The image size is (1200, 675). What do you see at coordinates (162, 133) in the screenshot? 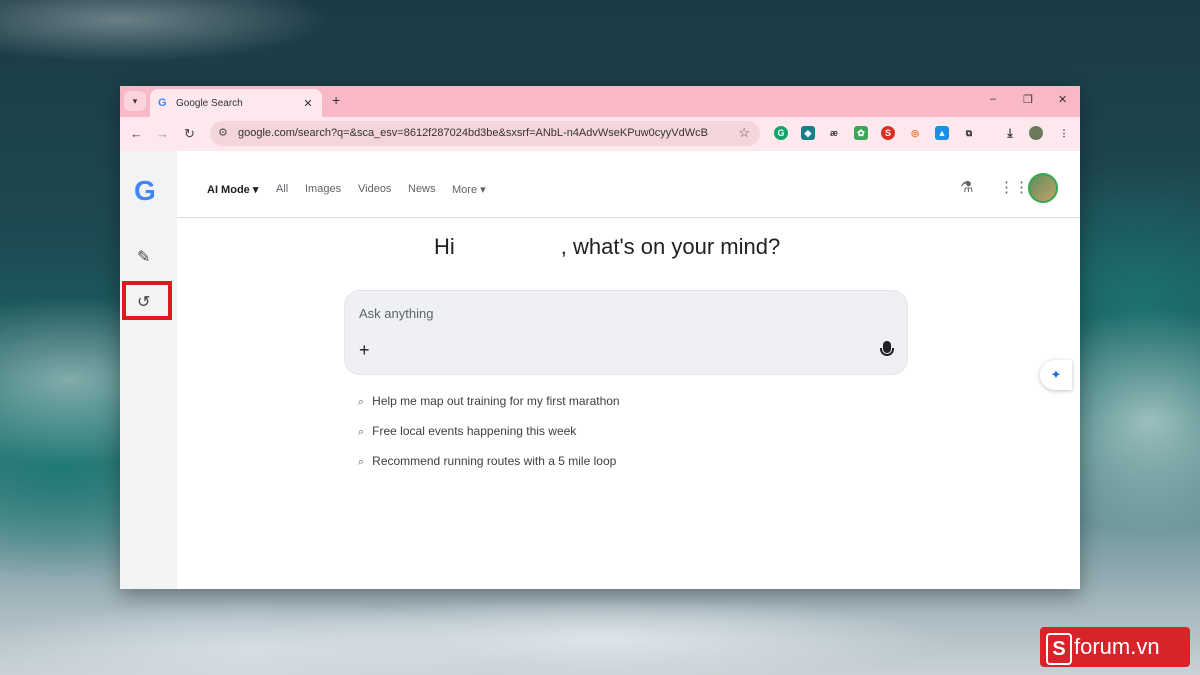
I see `forward-icon: →` at bounding box center [162, 133].